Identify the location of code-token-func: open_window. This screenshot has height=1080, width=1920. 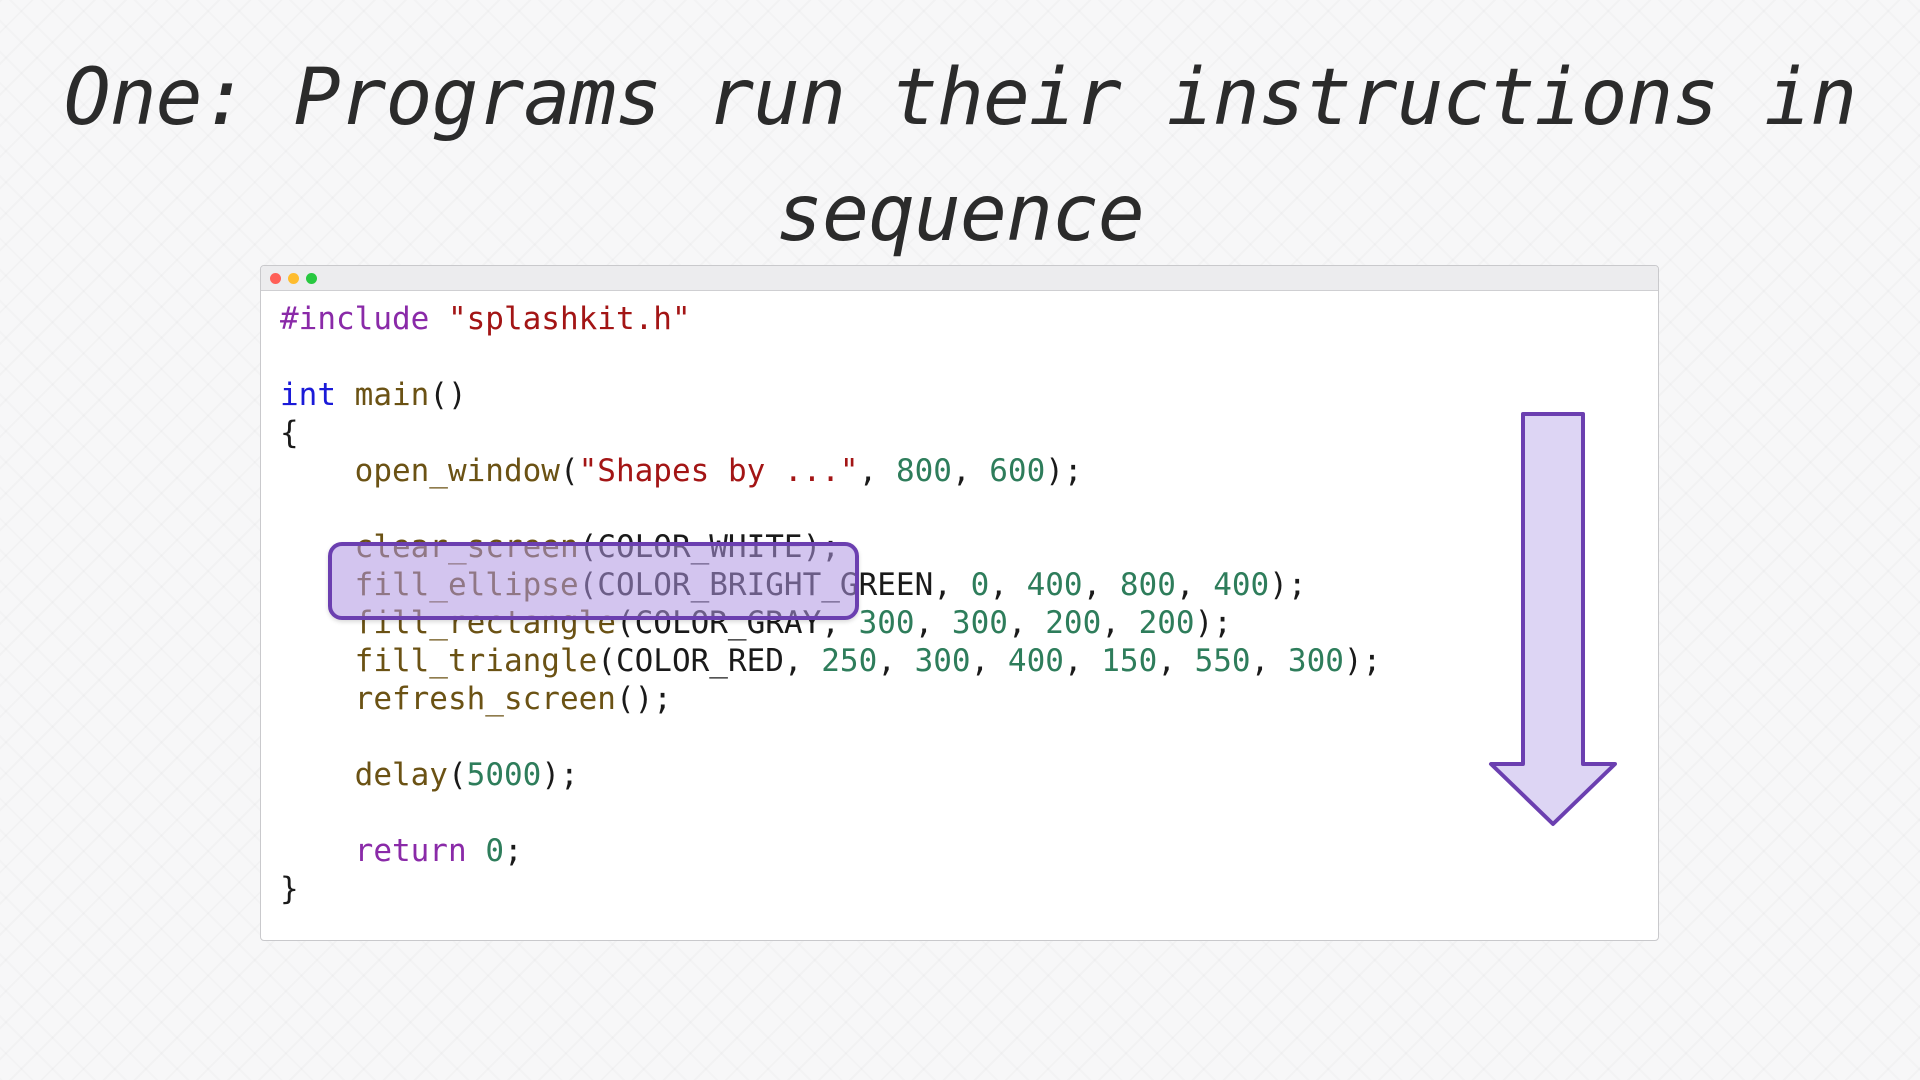
(457, 471).